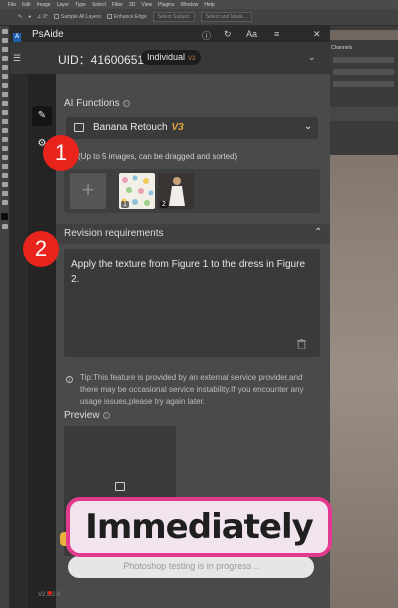 This screenshot has width=398, height=608. I want to click on text-size-icon: Aa, so click(251, 34).